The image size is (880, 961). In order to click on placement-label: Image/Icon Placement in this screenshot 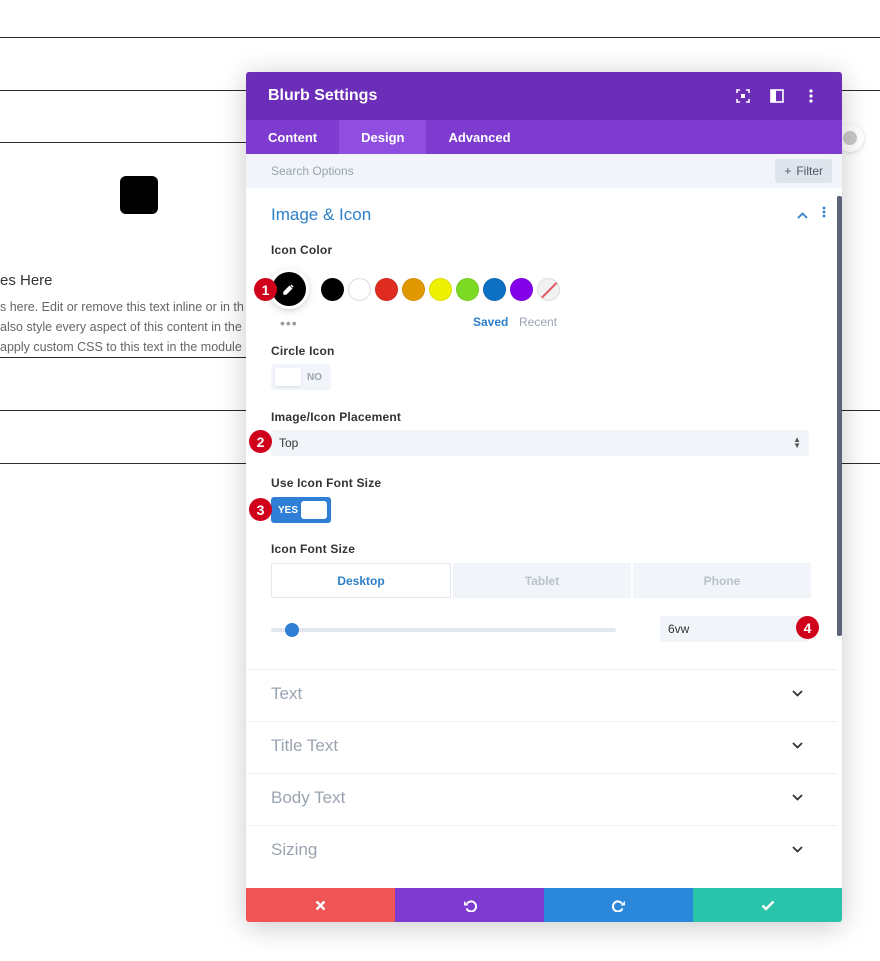, I will do `click(336, 417)`.